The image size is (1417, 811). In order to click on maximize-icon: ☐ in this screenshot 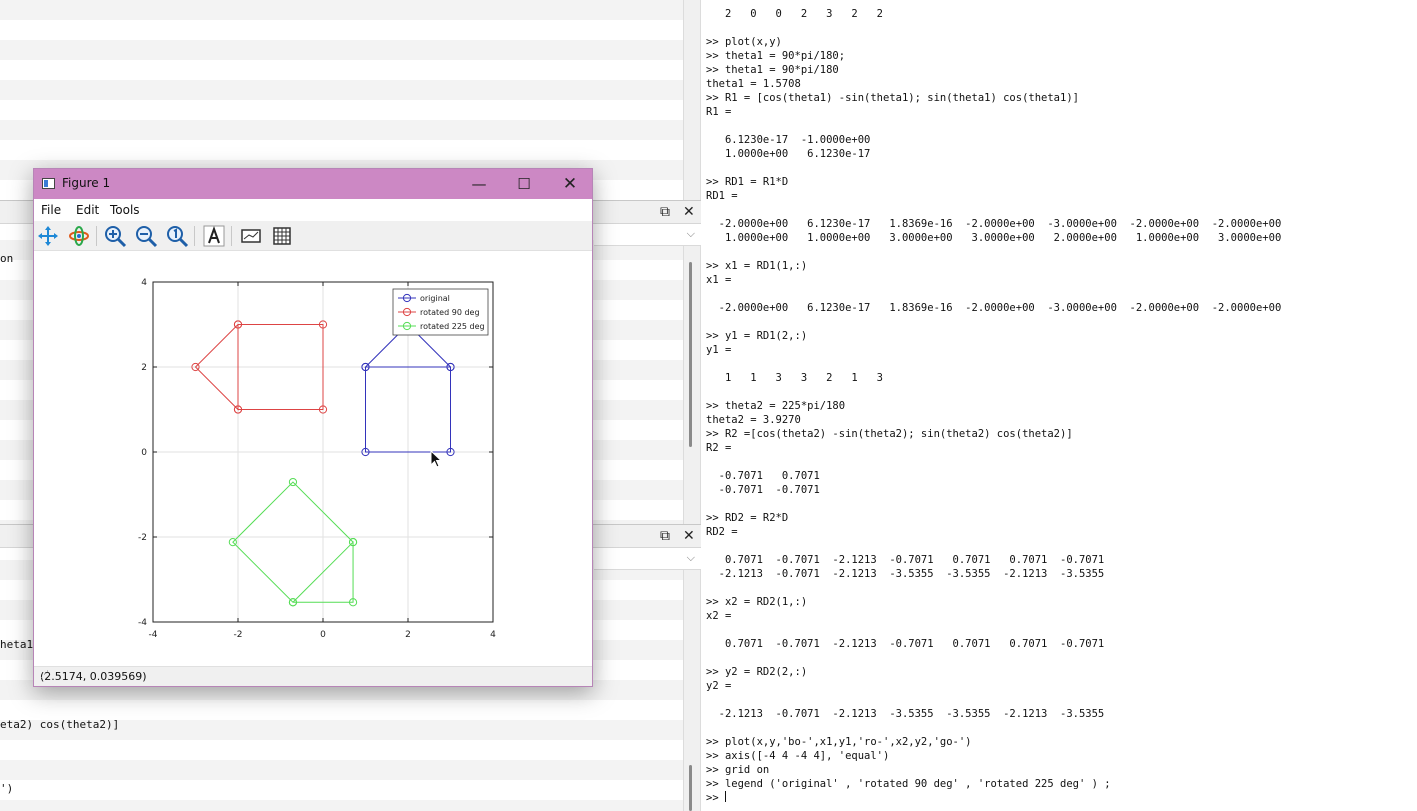, I will do `click(524, 184)`.